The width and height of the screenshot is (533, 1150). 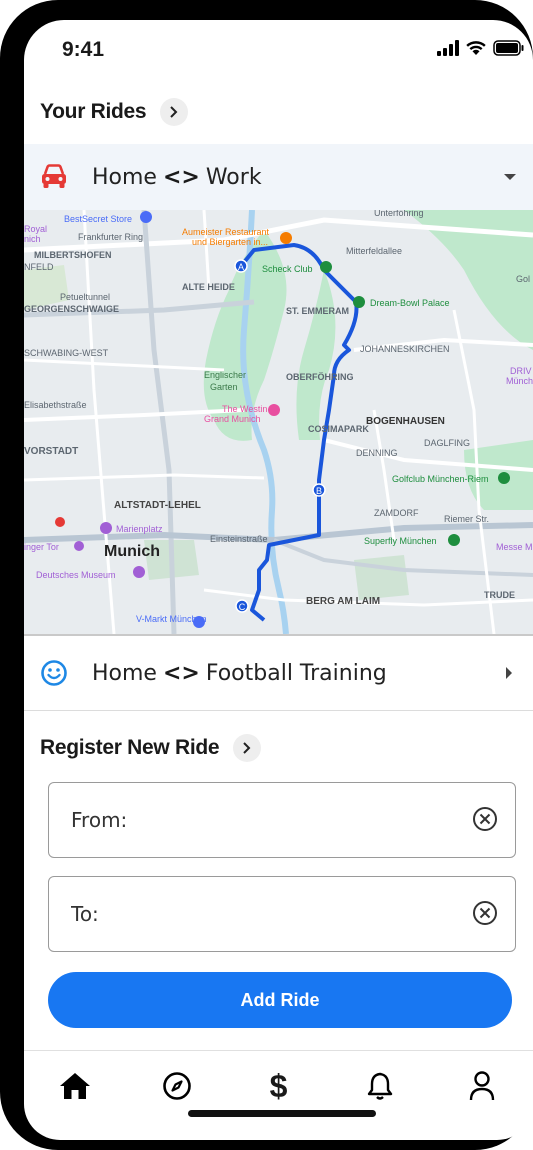 What do you see at coordinates (39, 267) in the screenshot?
I see `map-label: NFELD` at bounding box center [39, 267].